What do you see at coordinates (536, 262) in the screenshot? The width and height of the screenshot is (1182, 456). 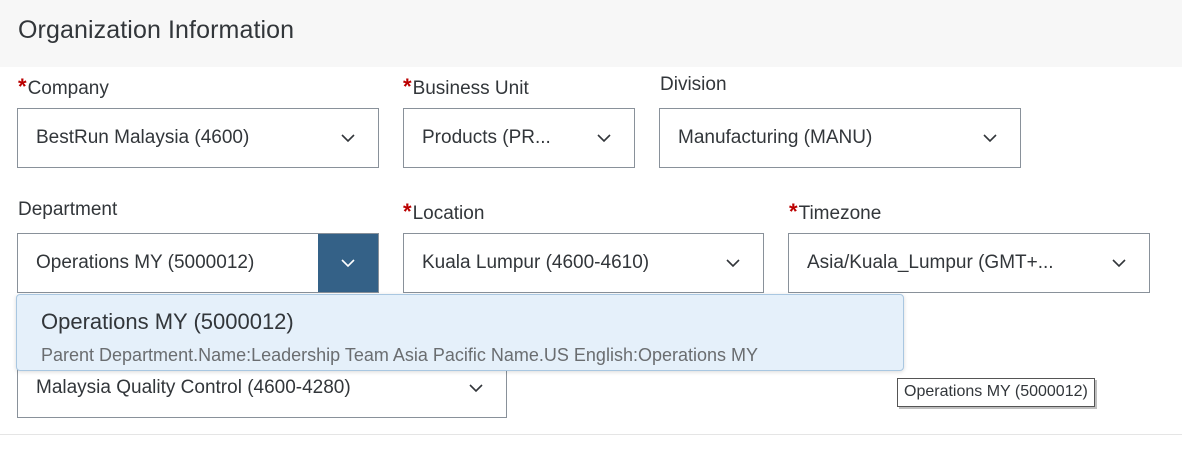 I see `location-value: Kuala Lumpur (4600-4610)` at bounding box center [536, 262].